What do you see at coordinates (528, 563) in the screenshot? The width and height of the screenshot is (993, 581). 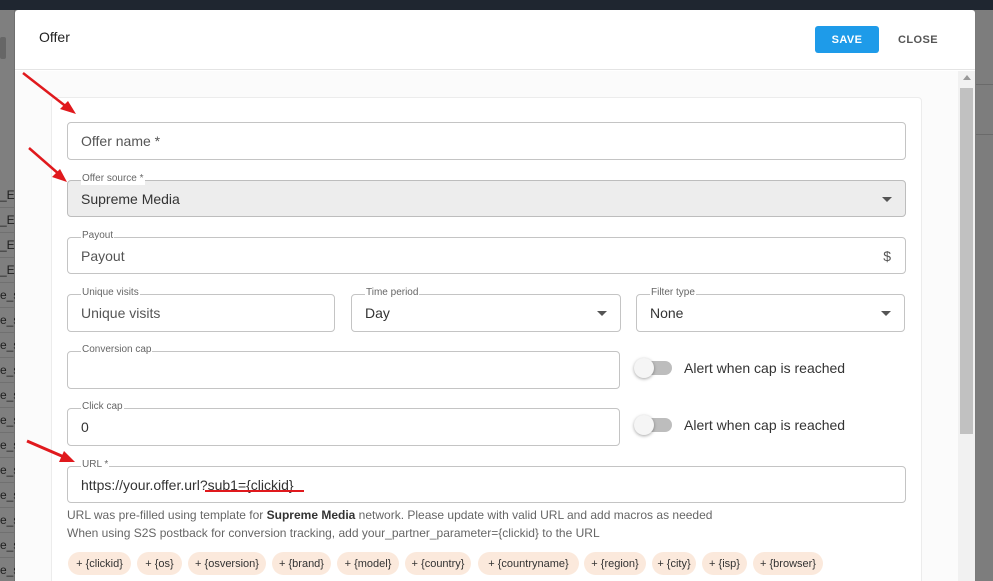 I see `macro-chip-countryname: + {countryname}` at bounding box center [528, 563].